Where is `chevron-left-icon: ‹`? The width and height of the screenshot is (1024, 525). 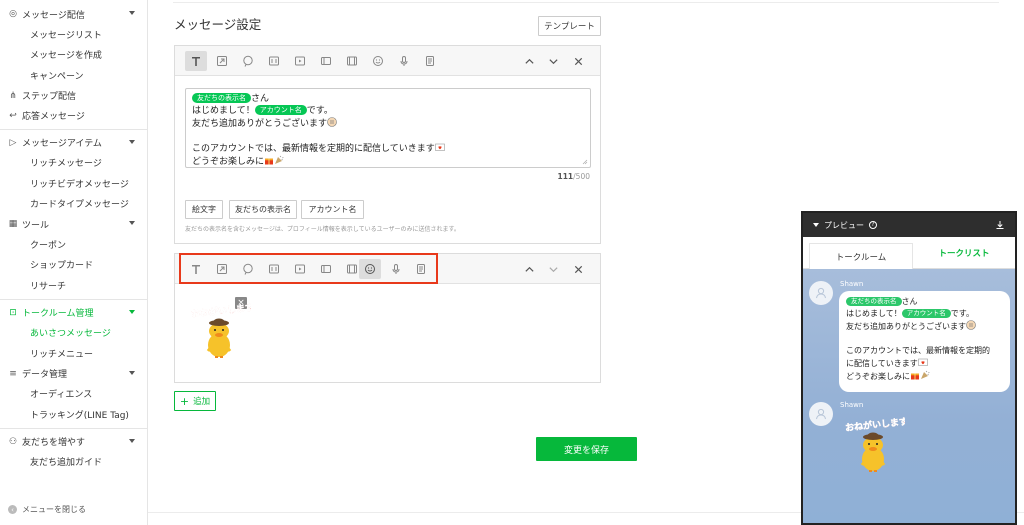
chevron-left-icon: ‹ is located at coordinates (12, 509).